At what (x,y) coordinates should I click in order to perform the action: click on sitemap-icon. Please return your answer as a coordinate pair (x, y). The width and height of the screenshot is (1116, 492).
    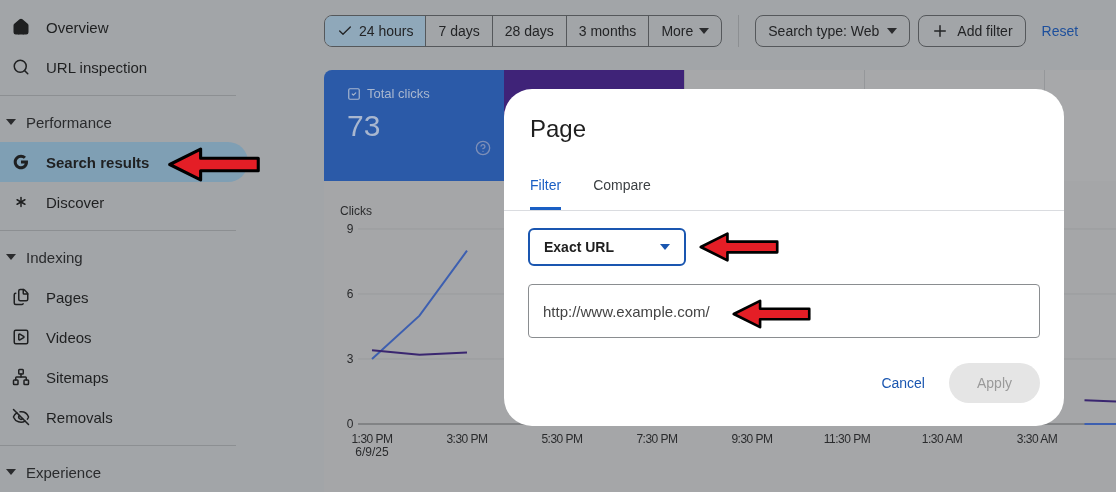
    Looking at the image, I should click on (21, 377).